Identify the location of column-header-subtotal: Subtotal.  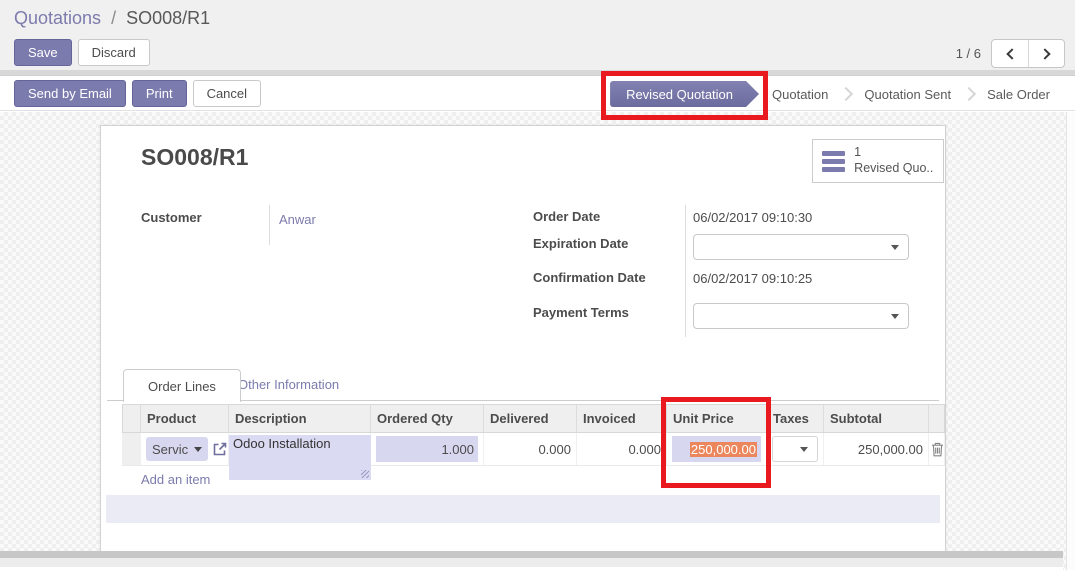
(876, 418).